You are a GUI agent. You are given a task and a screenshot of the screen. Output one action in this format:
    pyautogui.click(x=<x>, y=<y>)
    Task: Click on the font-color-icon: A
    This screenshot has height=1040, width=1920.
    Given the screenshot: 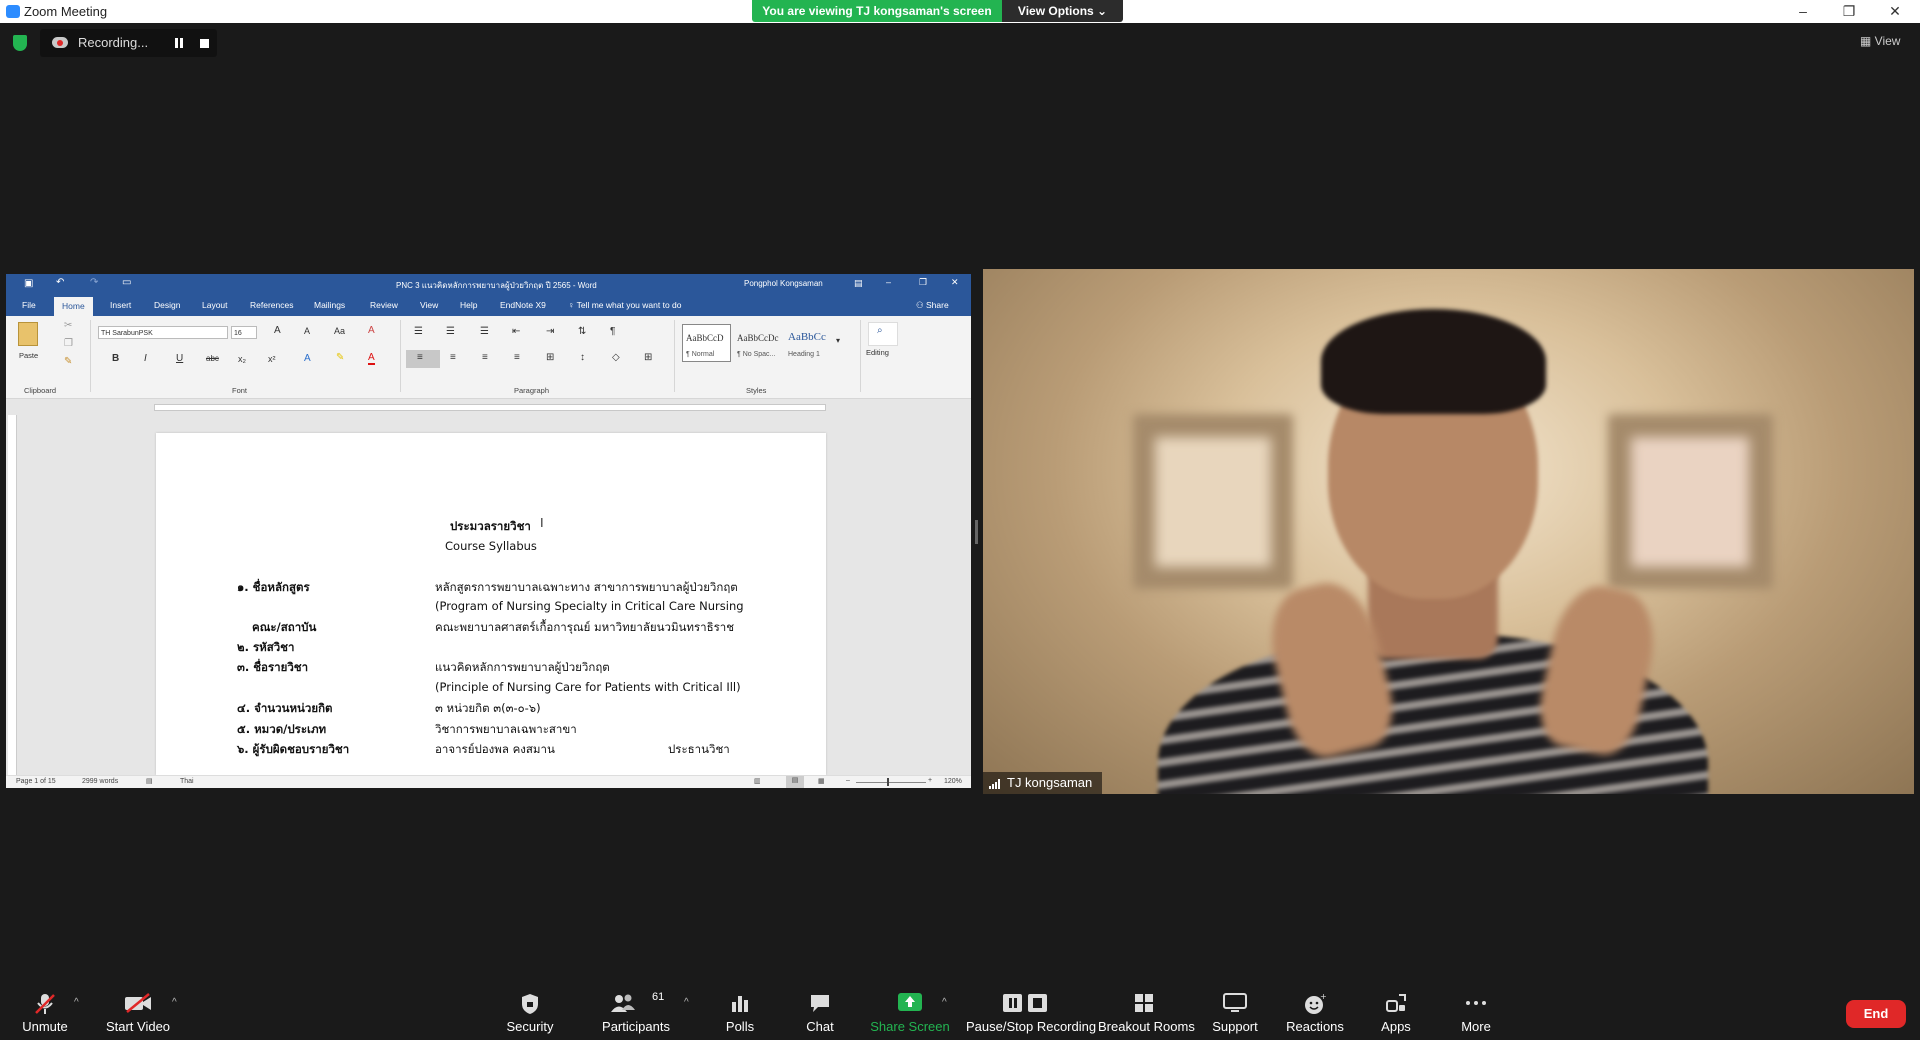 What is the action you would take?
    pyautogui.click(x=371, y=359)
    